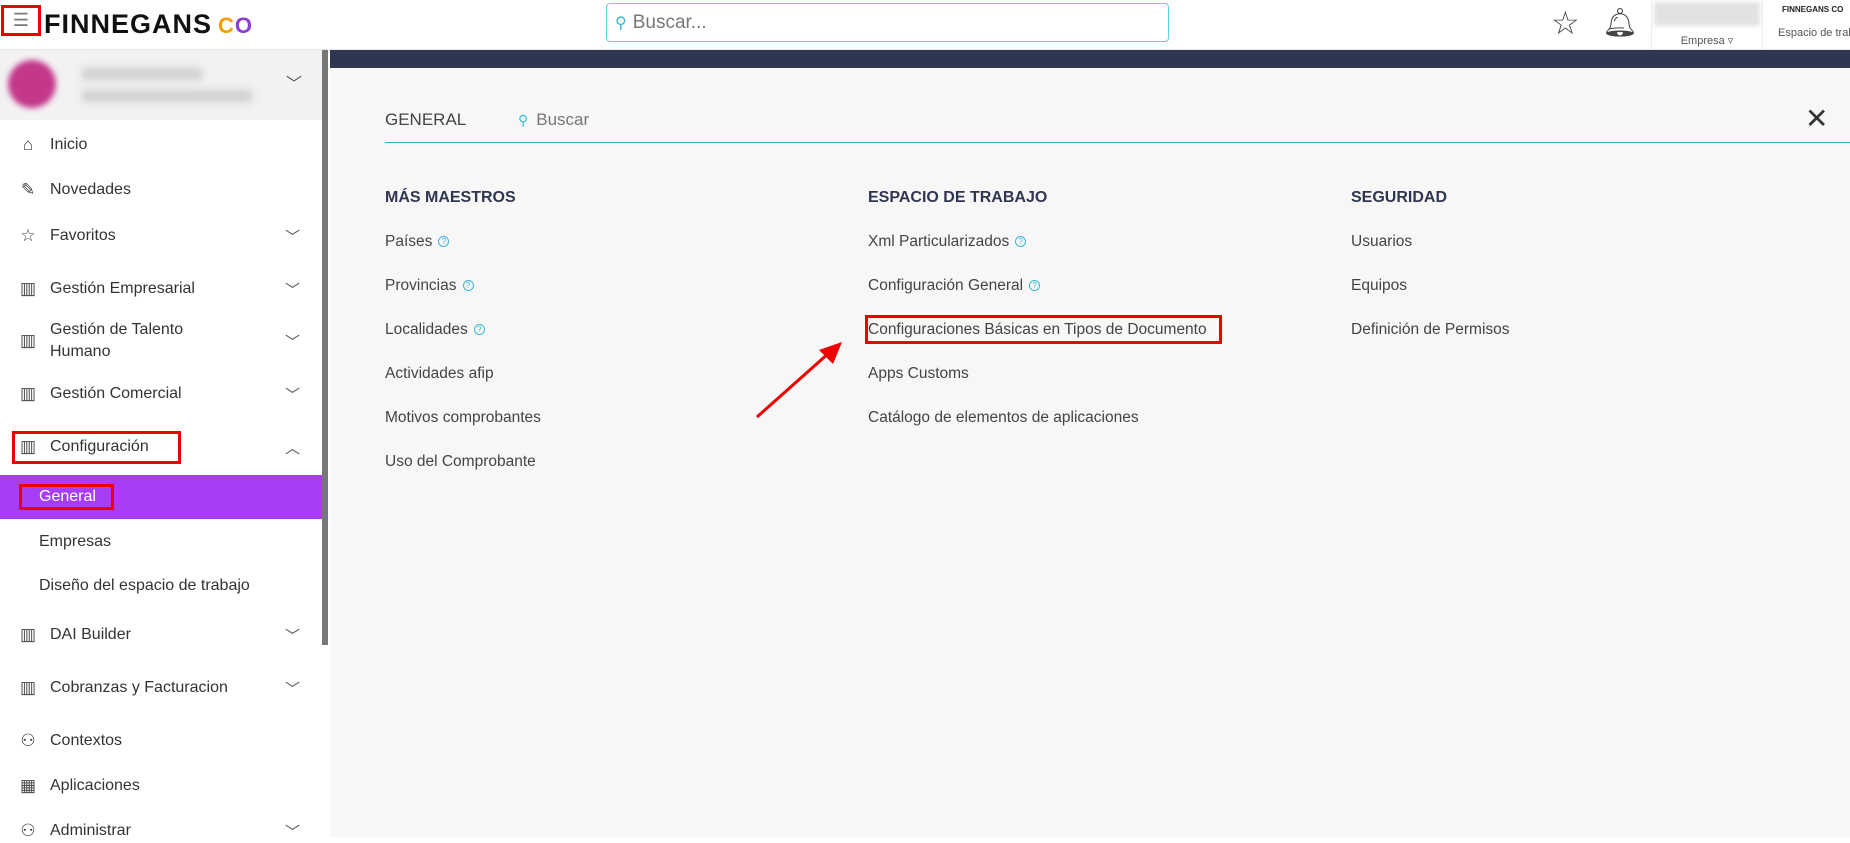 This screenshot has width=1850, height=843. Describe the element at coordinates (1807, 25) in the screenshot. I see `workspace-selector: FINNEGANS CO Espacio de trabajo` at that location.